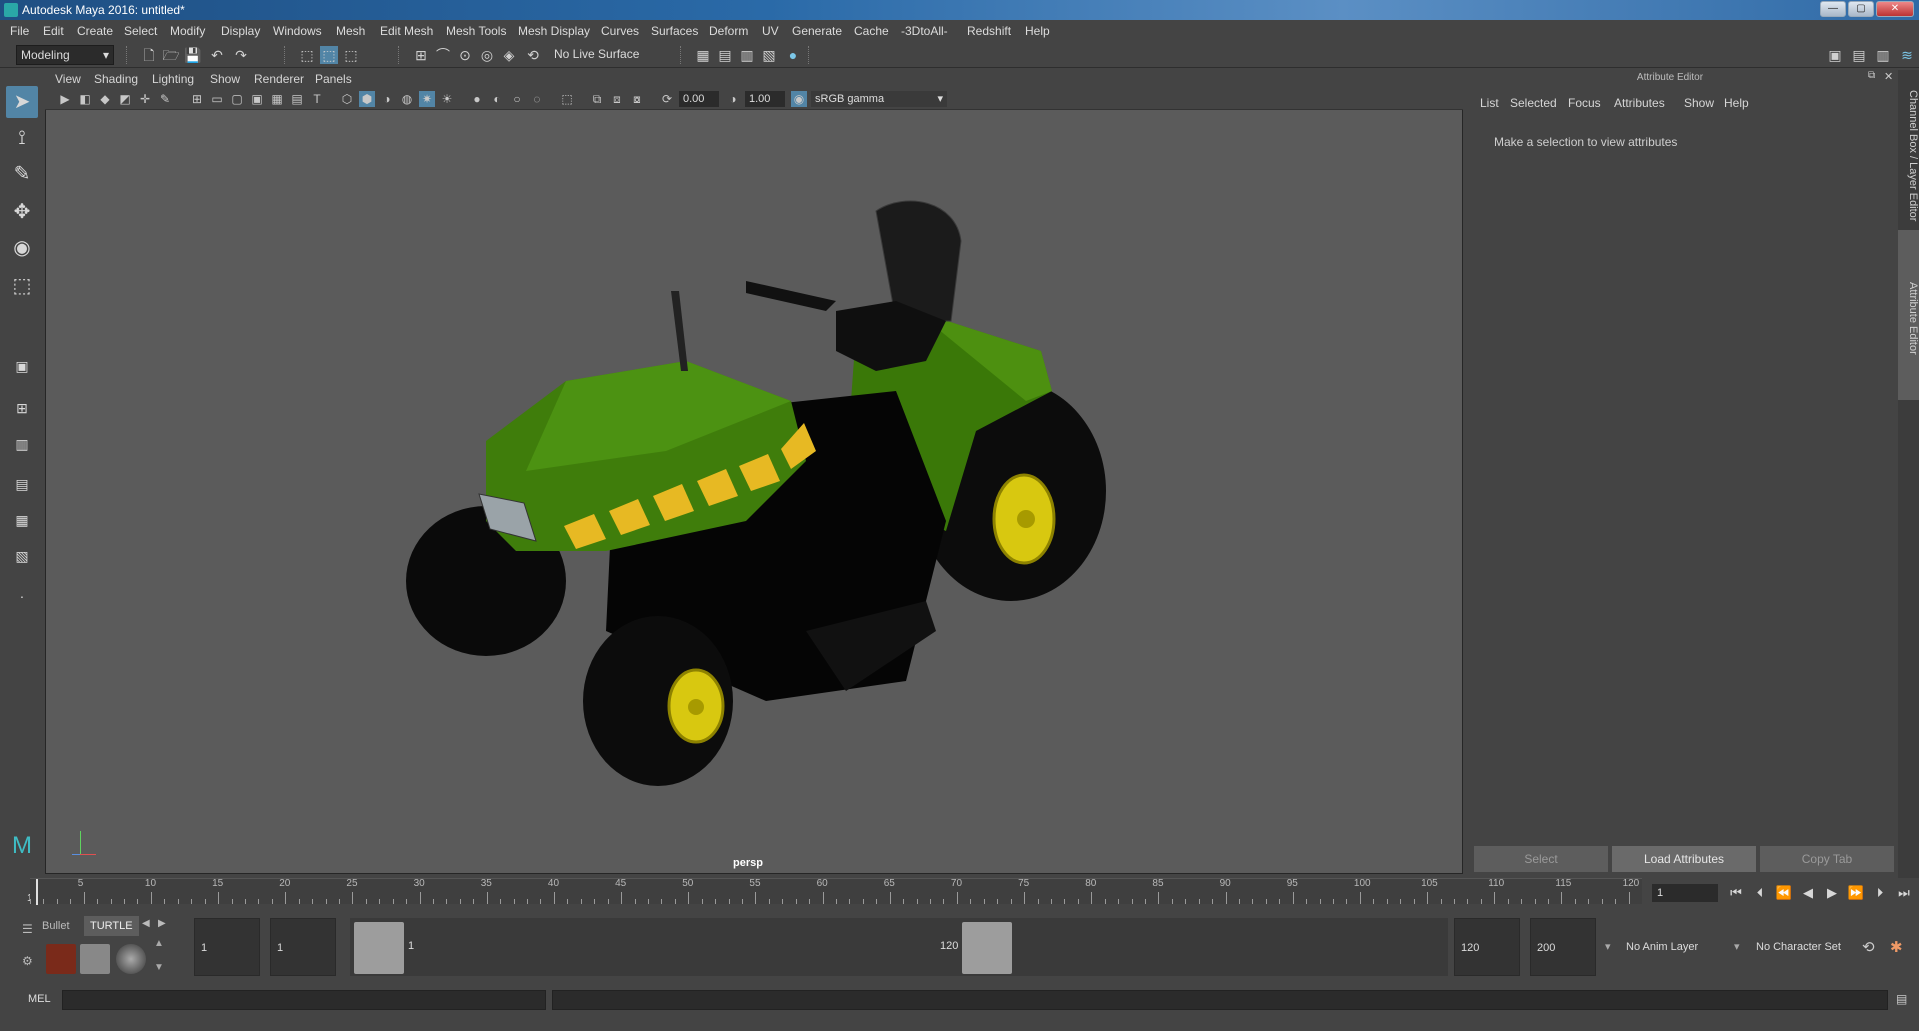 Image resolution: width=1919 pixels, height=1031 pixels. Describe the element at coordinates (22, 366) in the screenshot. I see `single-view-layout-icon: ▣` at that location.